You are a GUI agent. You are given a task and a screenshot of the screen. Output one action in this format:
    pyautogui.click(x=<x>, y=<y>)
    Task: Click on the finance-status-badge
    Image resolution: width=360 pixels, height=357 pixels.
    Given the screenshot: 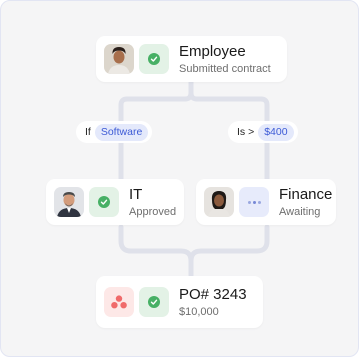 What is the action you would take?
    pyautogui.click(x=254, y=202)
    